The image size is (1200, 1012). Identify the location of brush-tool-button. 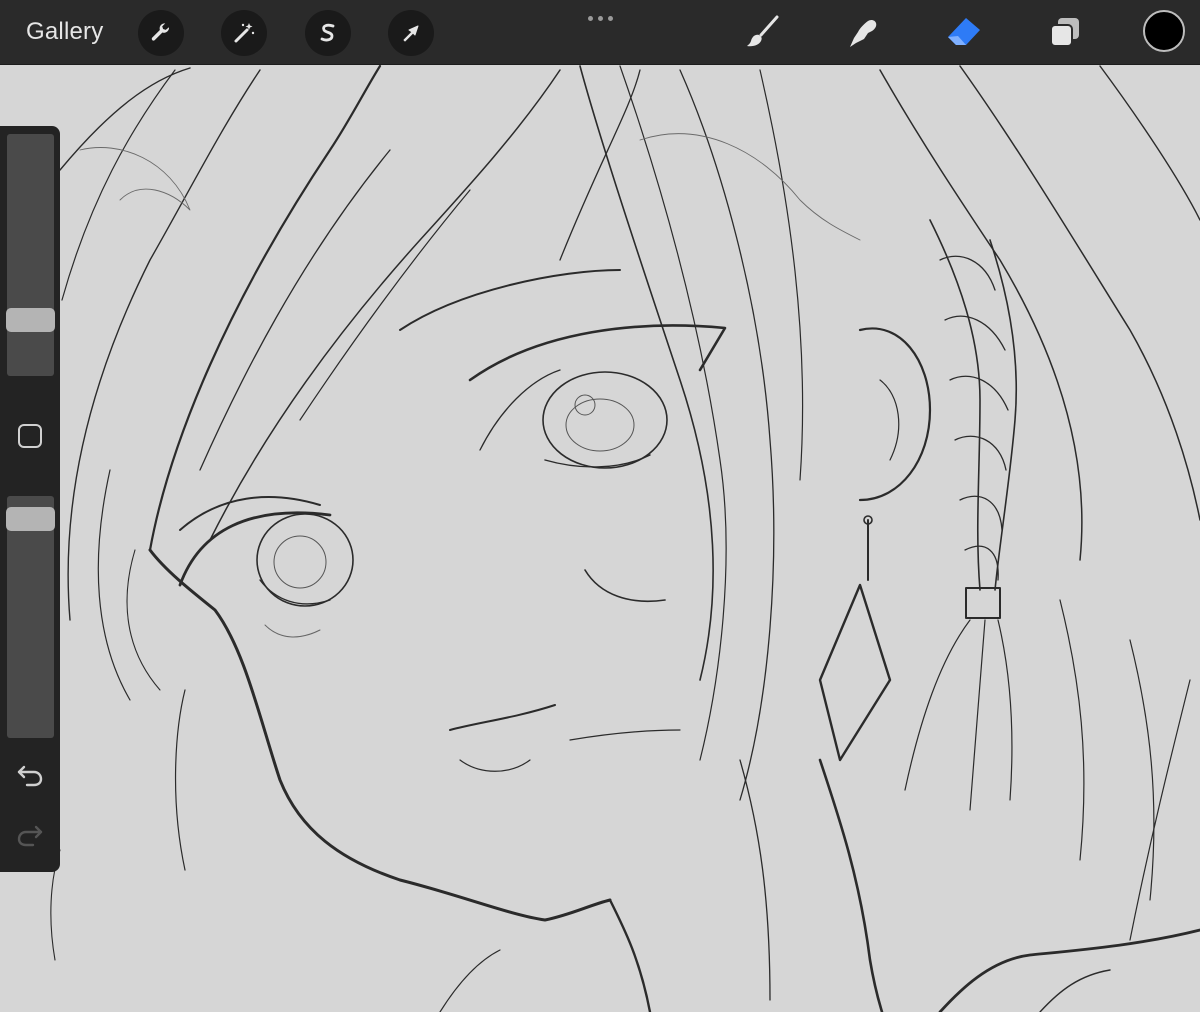
(763, 32).